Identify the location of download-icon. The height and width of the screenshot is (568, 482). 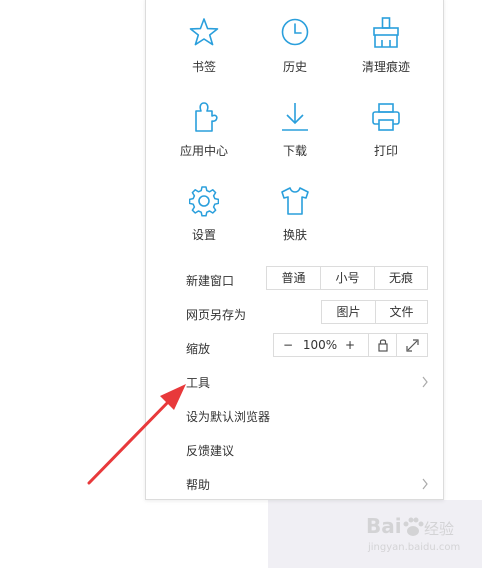
(295, 117).